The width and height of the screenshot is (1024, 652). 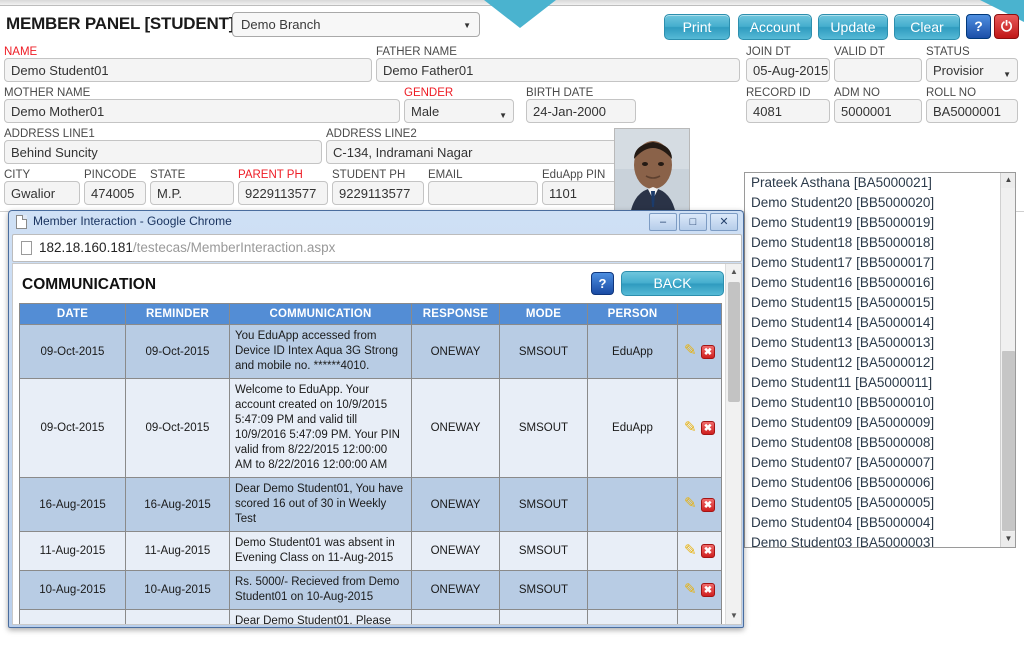 What do you see at coordinates (880, 443) in the screenshot?
I see `list-item: Demo Student08 [BB5000008]` at bounding box center [880, 443].